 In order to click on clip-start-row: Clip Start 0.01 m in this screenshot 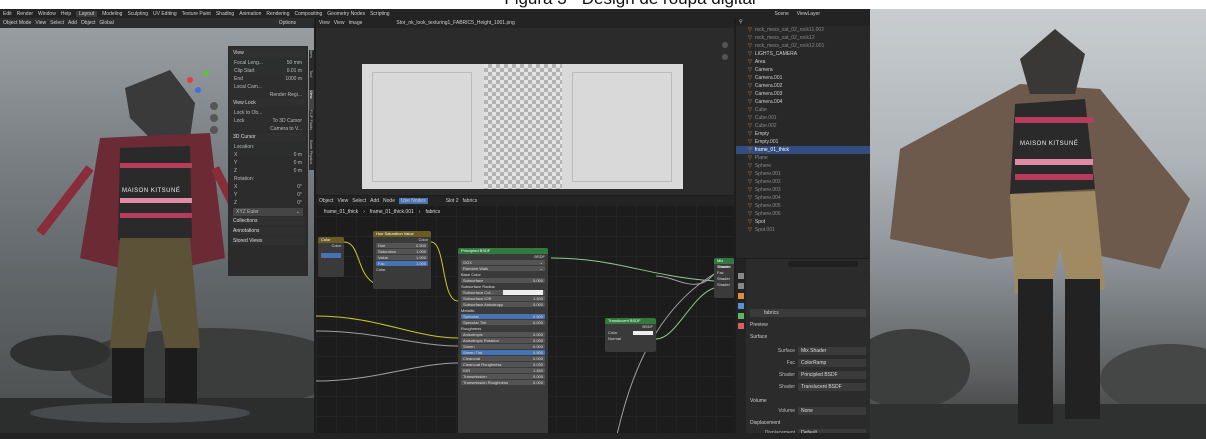, I will do `click(268, 71)`.